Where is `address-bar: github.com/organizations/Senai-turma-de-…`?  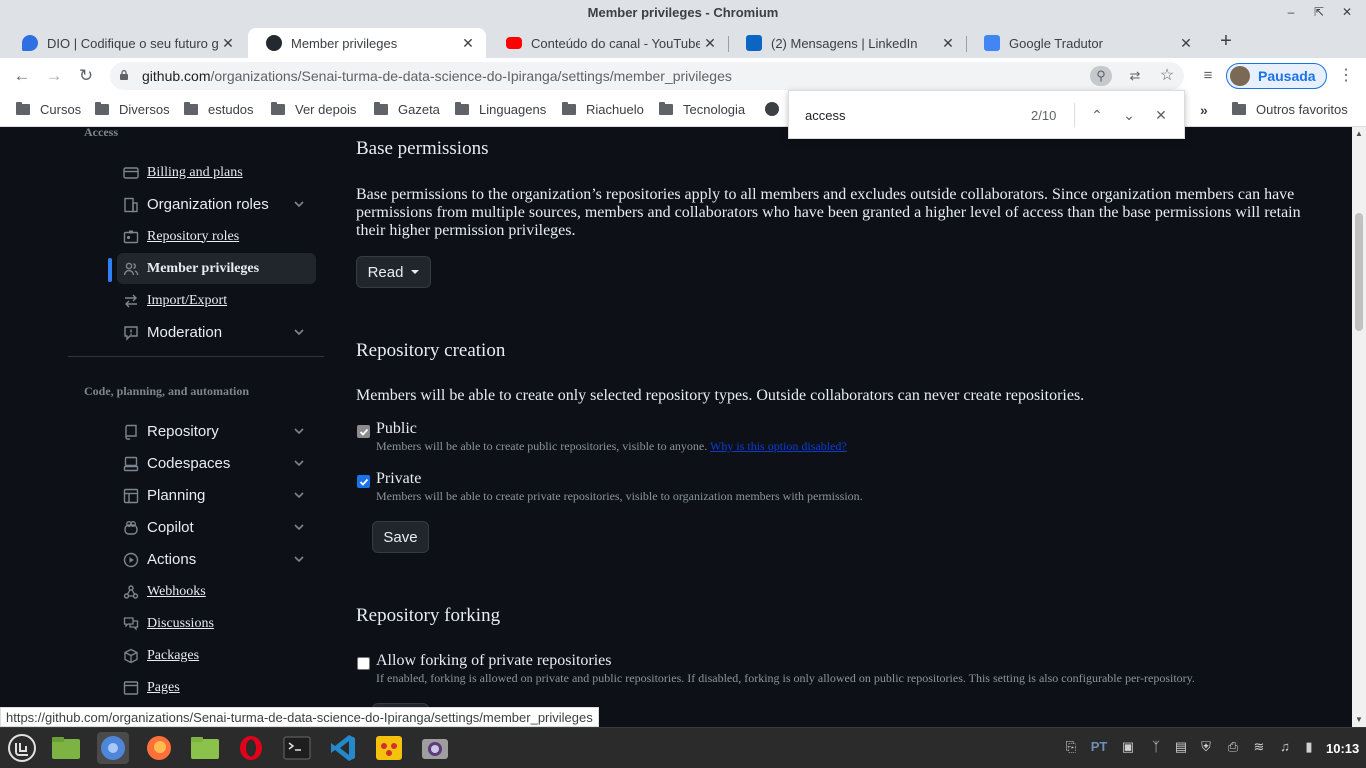
address-bar: github.com/organizations/Senai-turma-de-… is located at coordinates (647, 76).